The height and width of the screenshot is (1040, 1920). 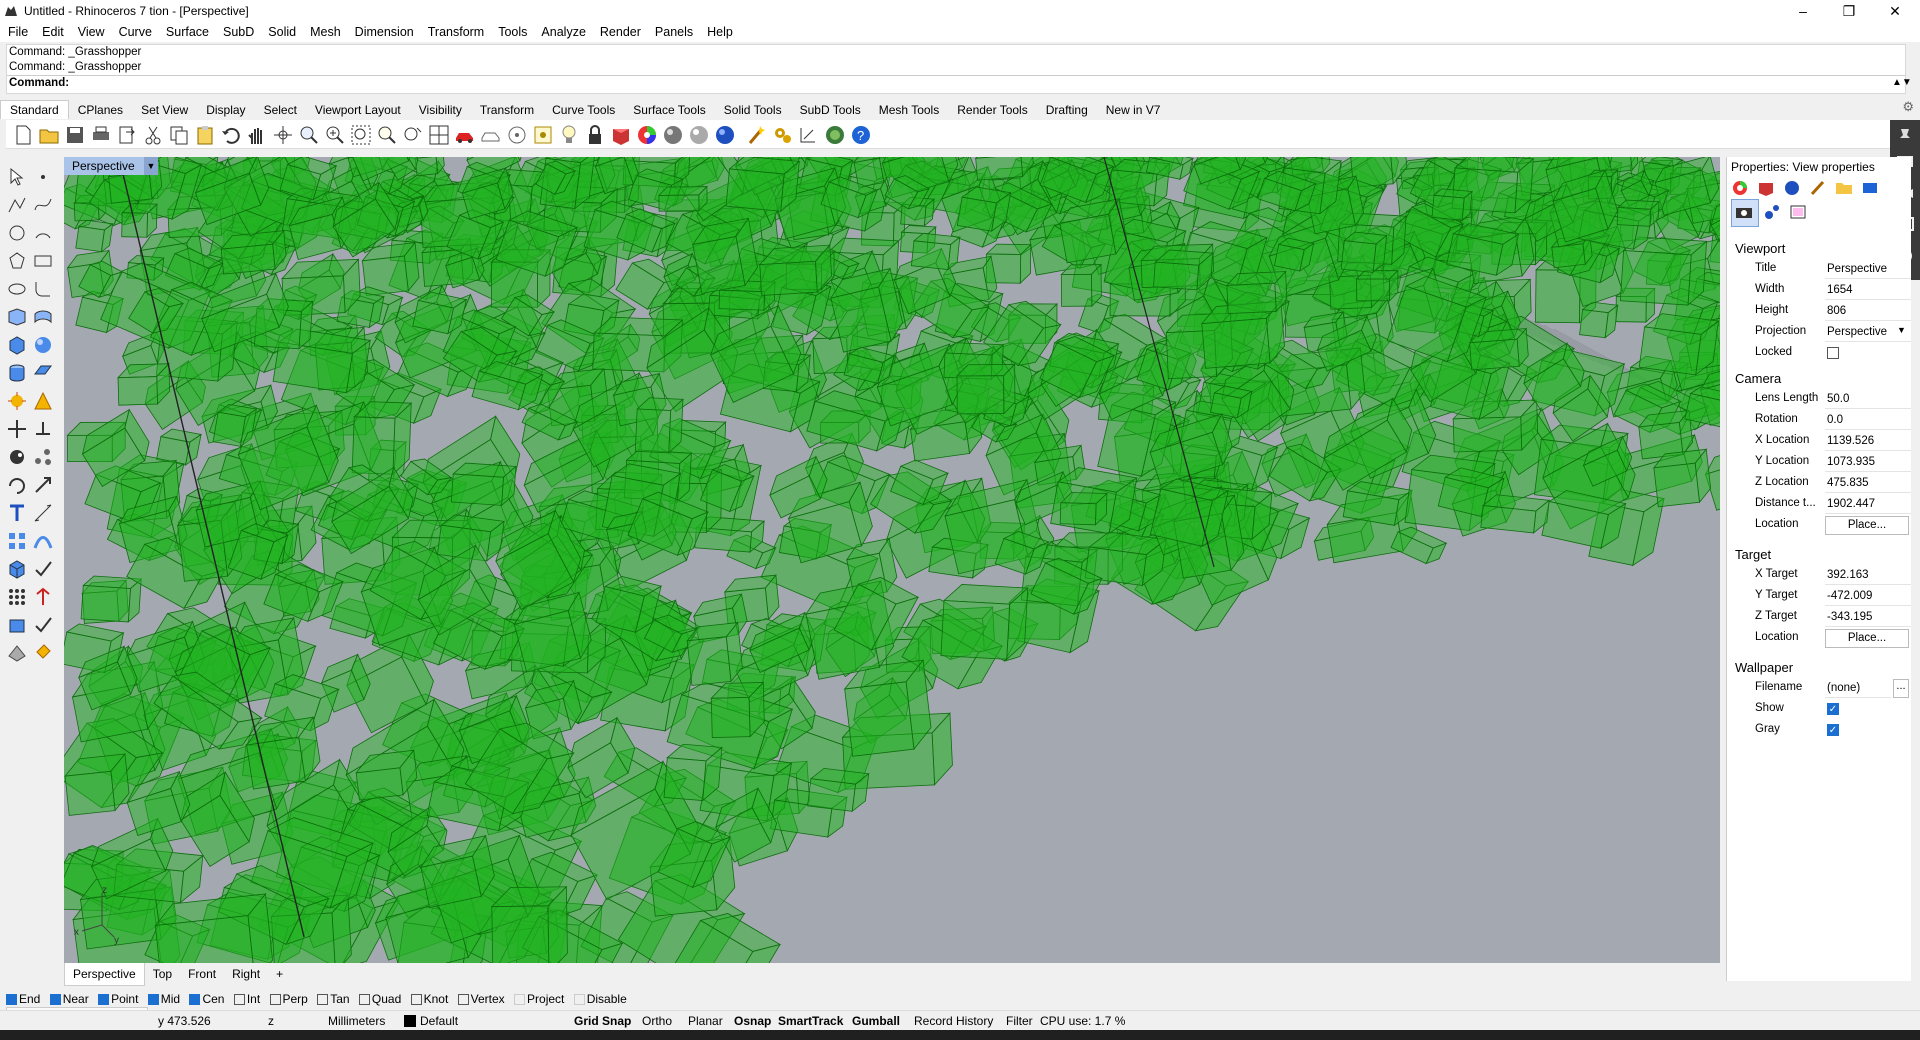 What do you see at coordinates (705, 1021) in the screenshot?
I see `planar-toggle: Planar` at bounding box center [705, 1021].